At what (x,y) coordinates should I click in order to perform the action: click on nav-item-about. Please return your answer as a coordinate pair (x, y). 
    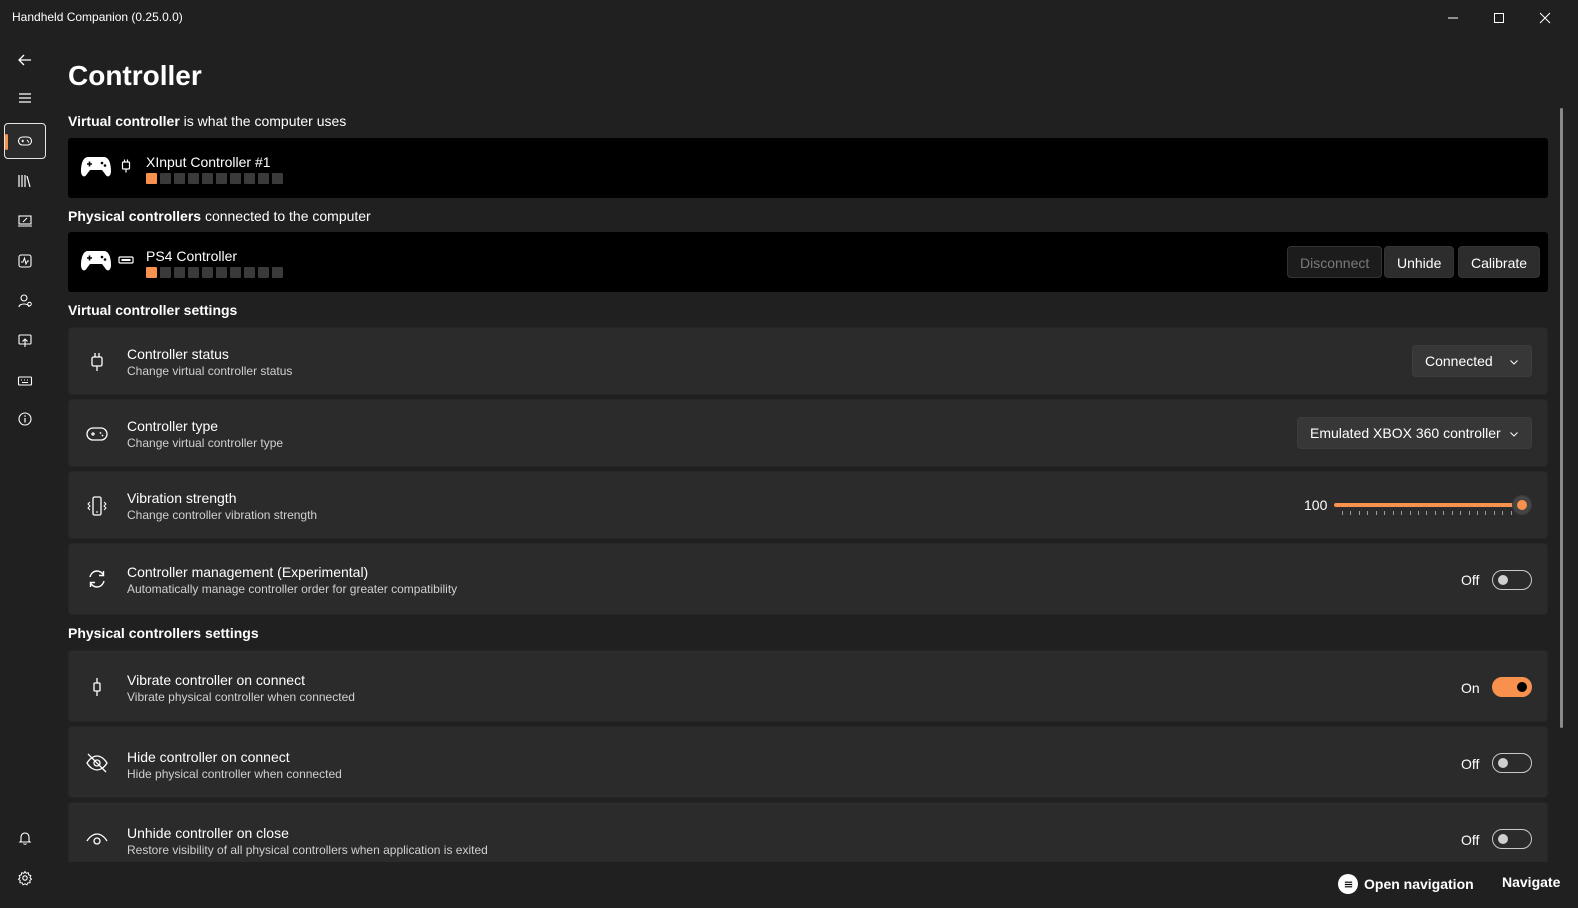
    Looking at the image, I should click on (25, 419).